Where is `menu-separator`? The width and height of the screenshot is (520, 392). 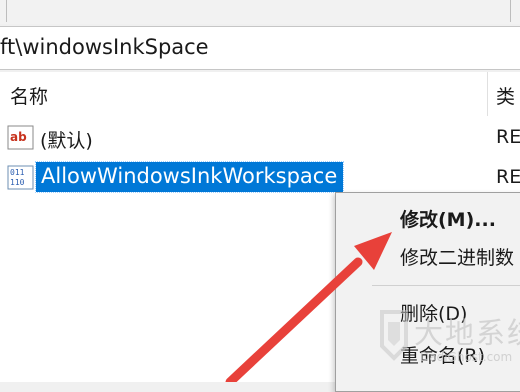 menu-separator is located at coordinates (446, 285).